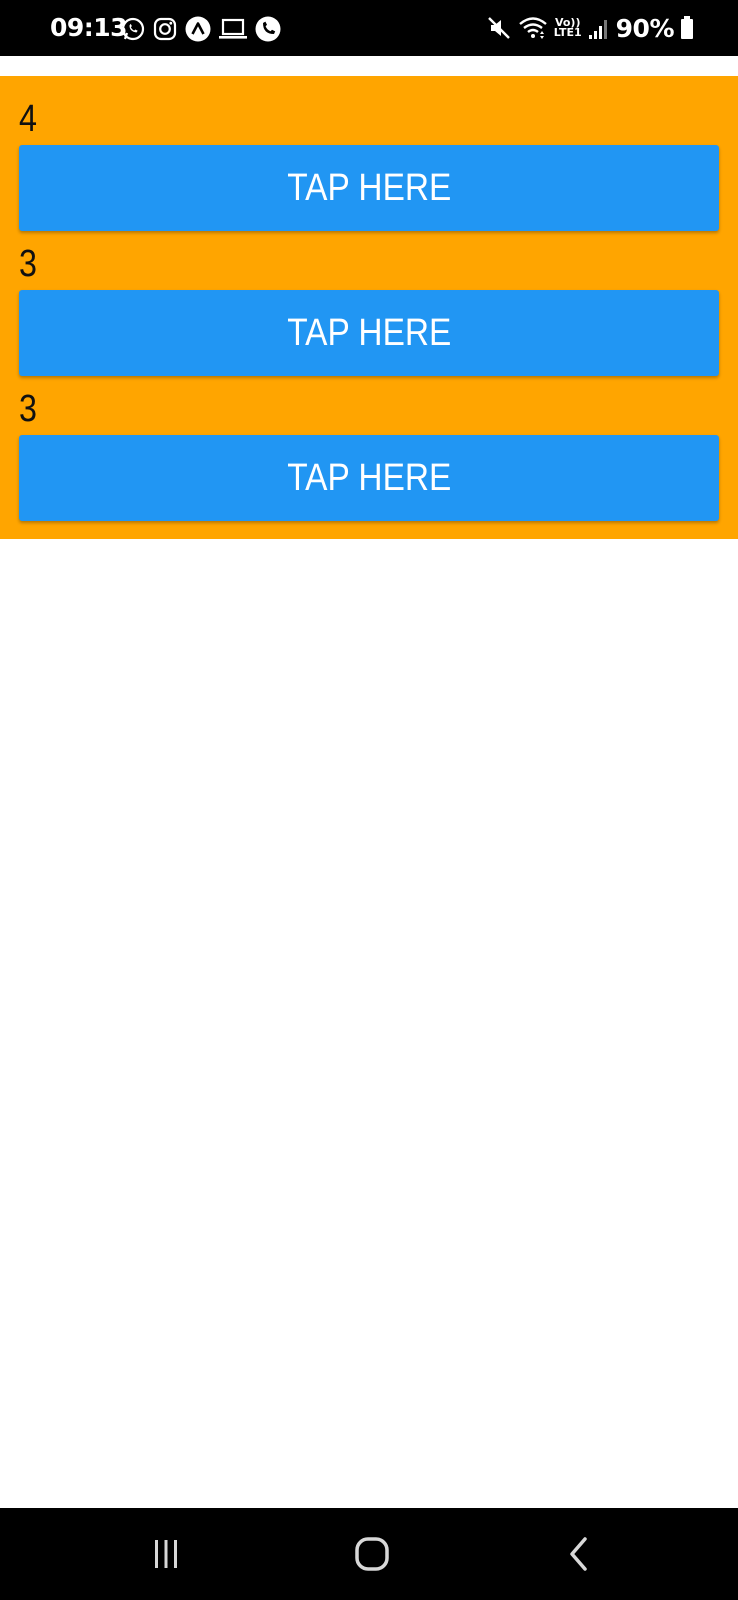 The width and height of the screenshot is (738, 1600). Describe the element at coordinates (133, 29) in the screenshot. I see `whatsapp-icon` at that location.